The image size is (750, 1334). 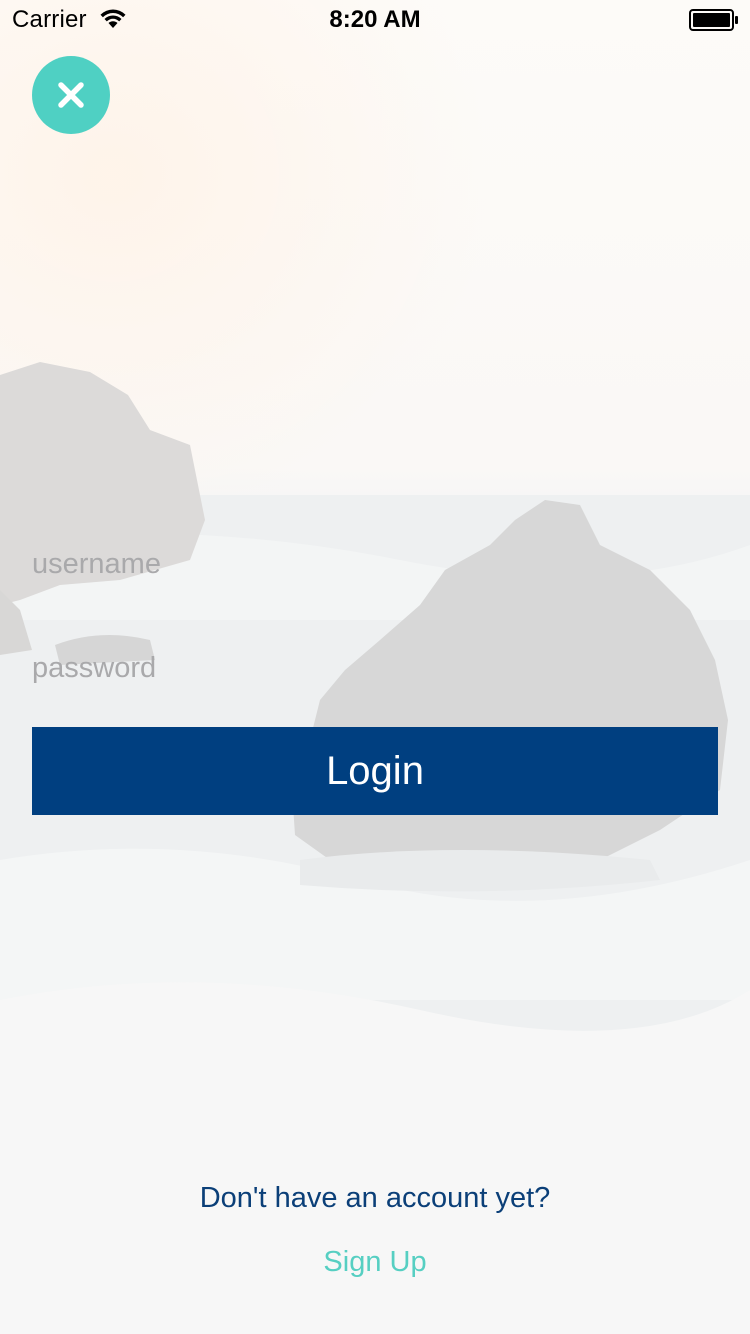 I want to click on password-field-container, so click(x=375, y=668).